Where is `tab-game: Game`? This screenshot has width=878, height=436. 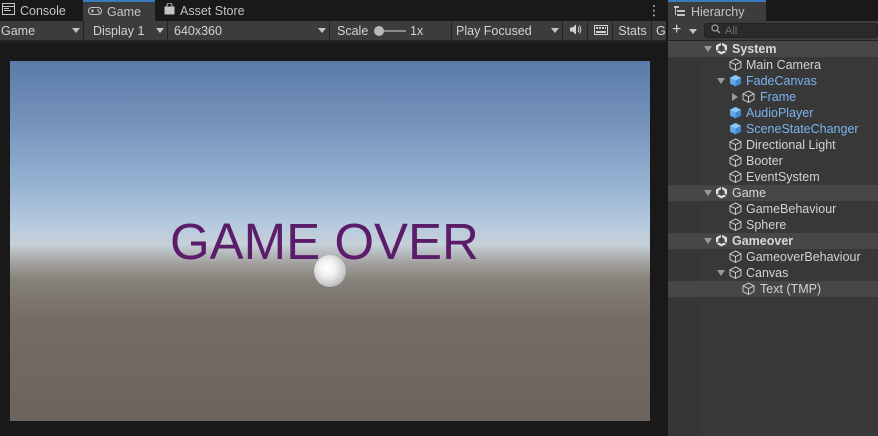 tab-game: Game is located at coordinates (119, 10).